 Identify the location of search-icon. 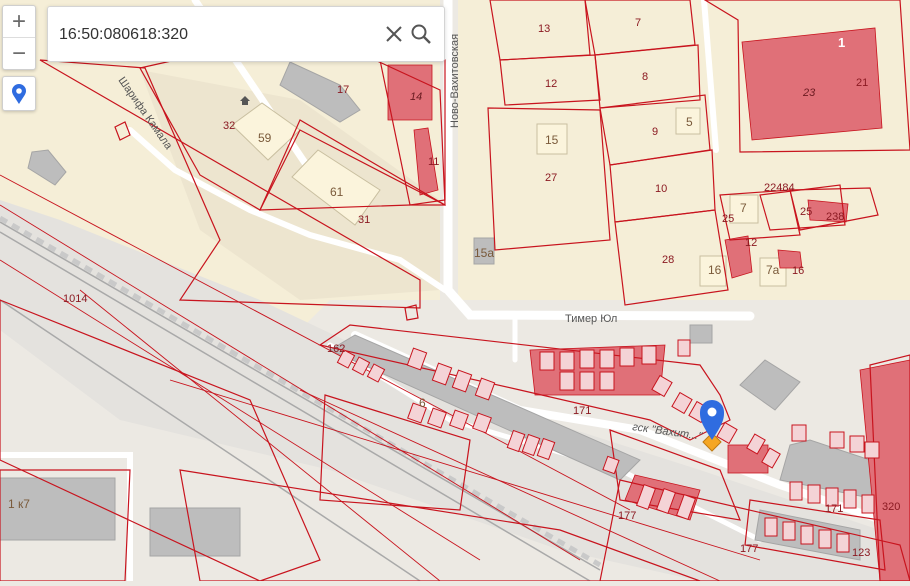
(421, 34).